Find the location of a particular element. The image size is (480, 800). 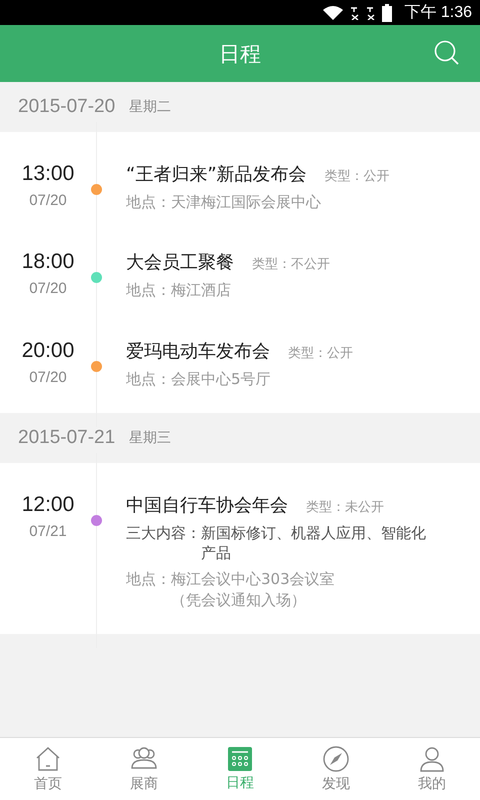

event-date: 07/21 is located at coordinates (48, 531).